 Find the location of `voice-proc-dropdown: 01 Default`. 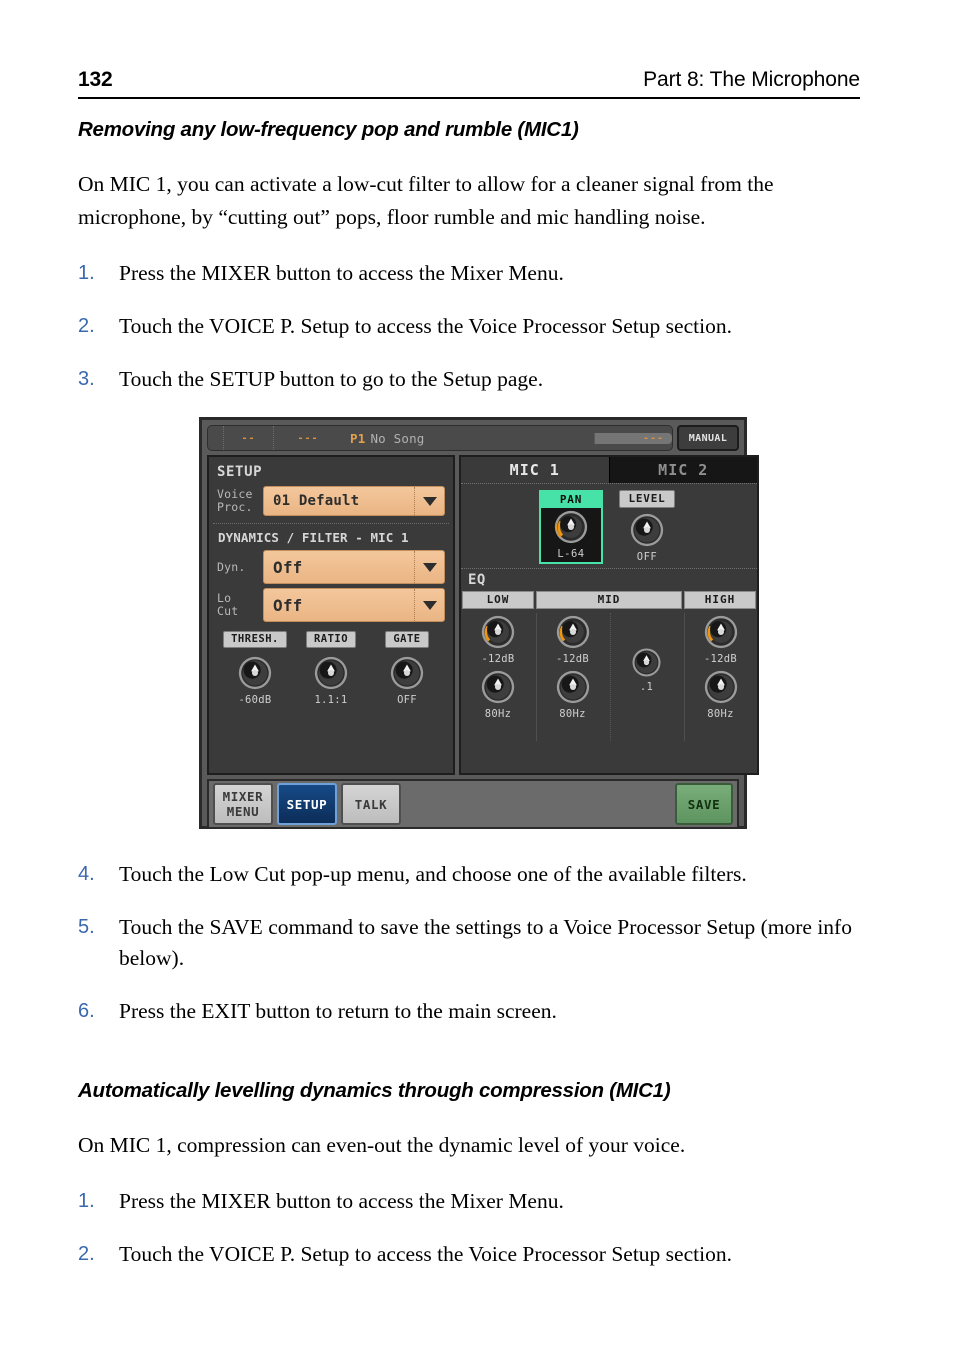

voice-proc-dropdown: 01 Default is located at coordinates (354, 501).